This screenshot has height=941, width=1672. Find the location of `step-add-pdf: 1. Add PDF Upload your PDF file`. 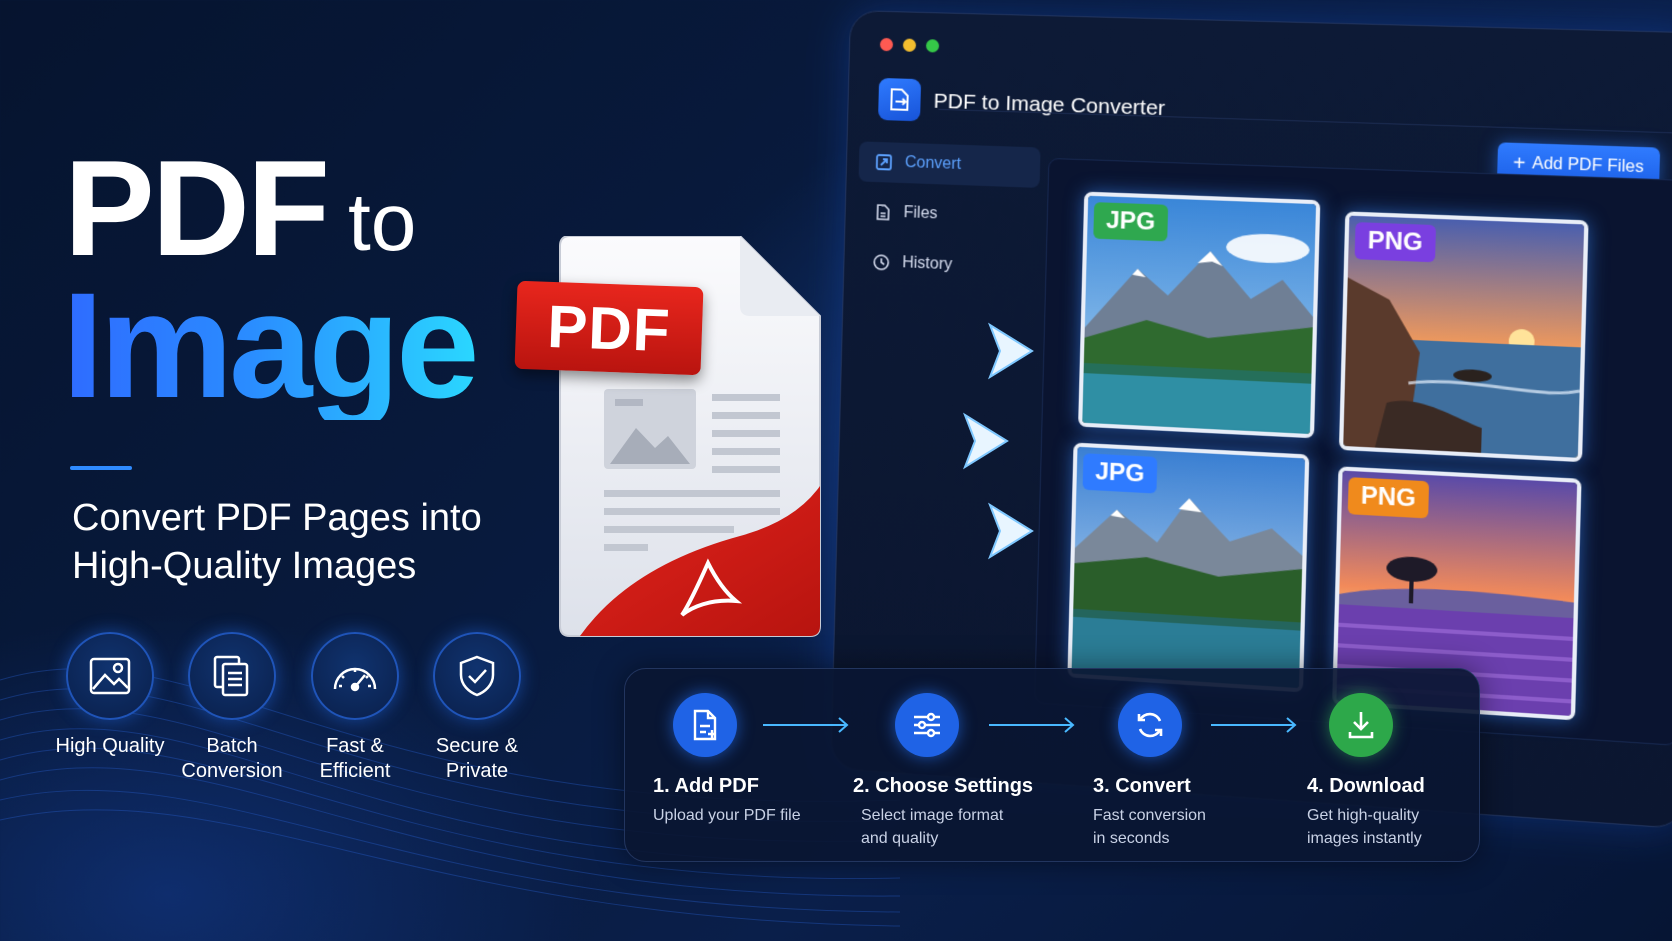

step-add-pdf: 1. Add PDF Upload your PDF file is located at coordinates (753, 760).